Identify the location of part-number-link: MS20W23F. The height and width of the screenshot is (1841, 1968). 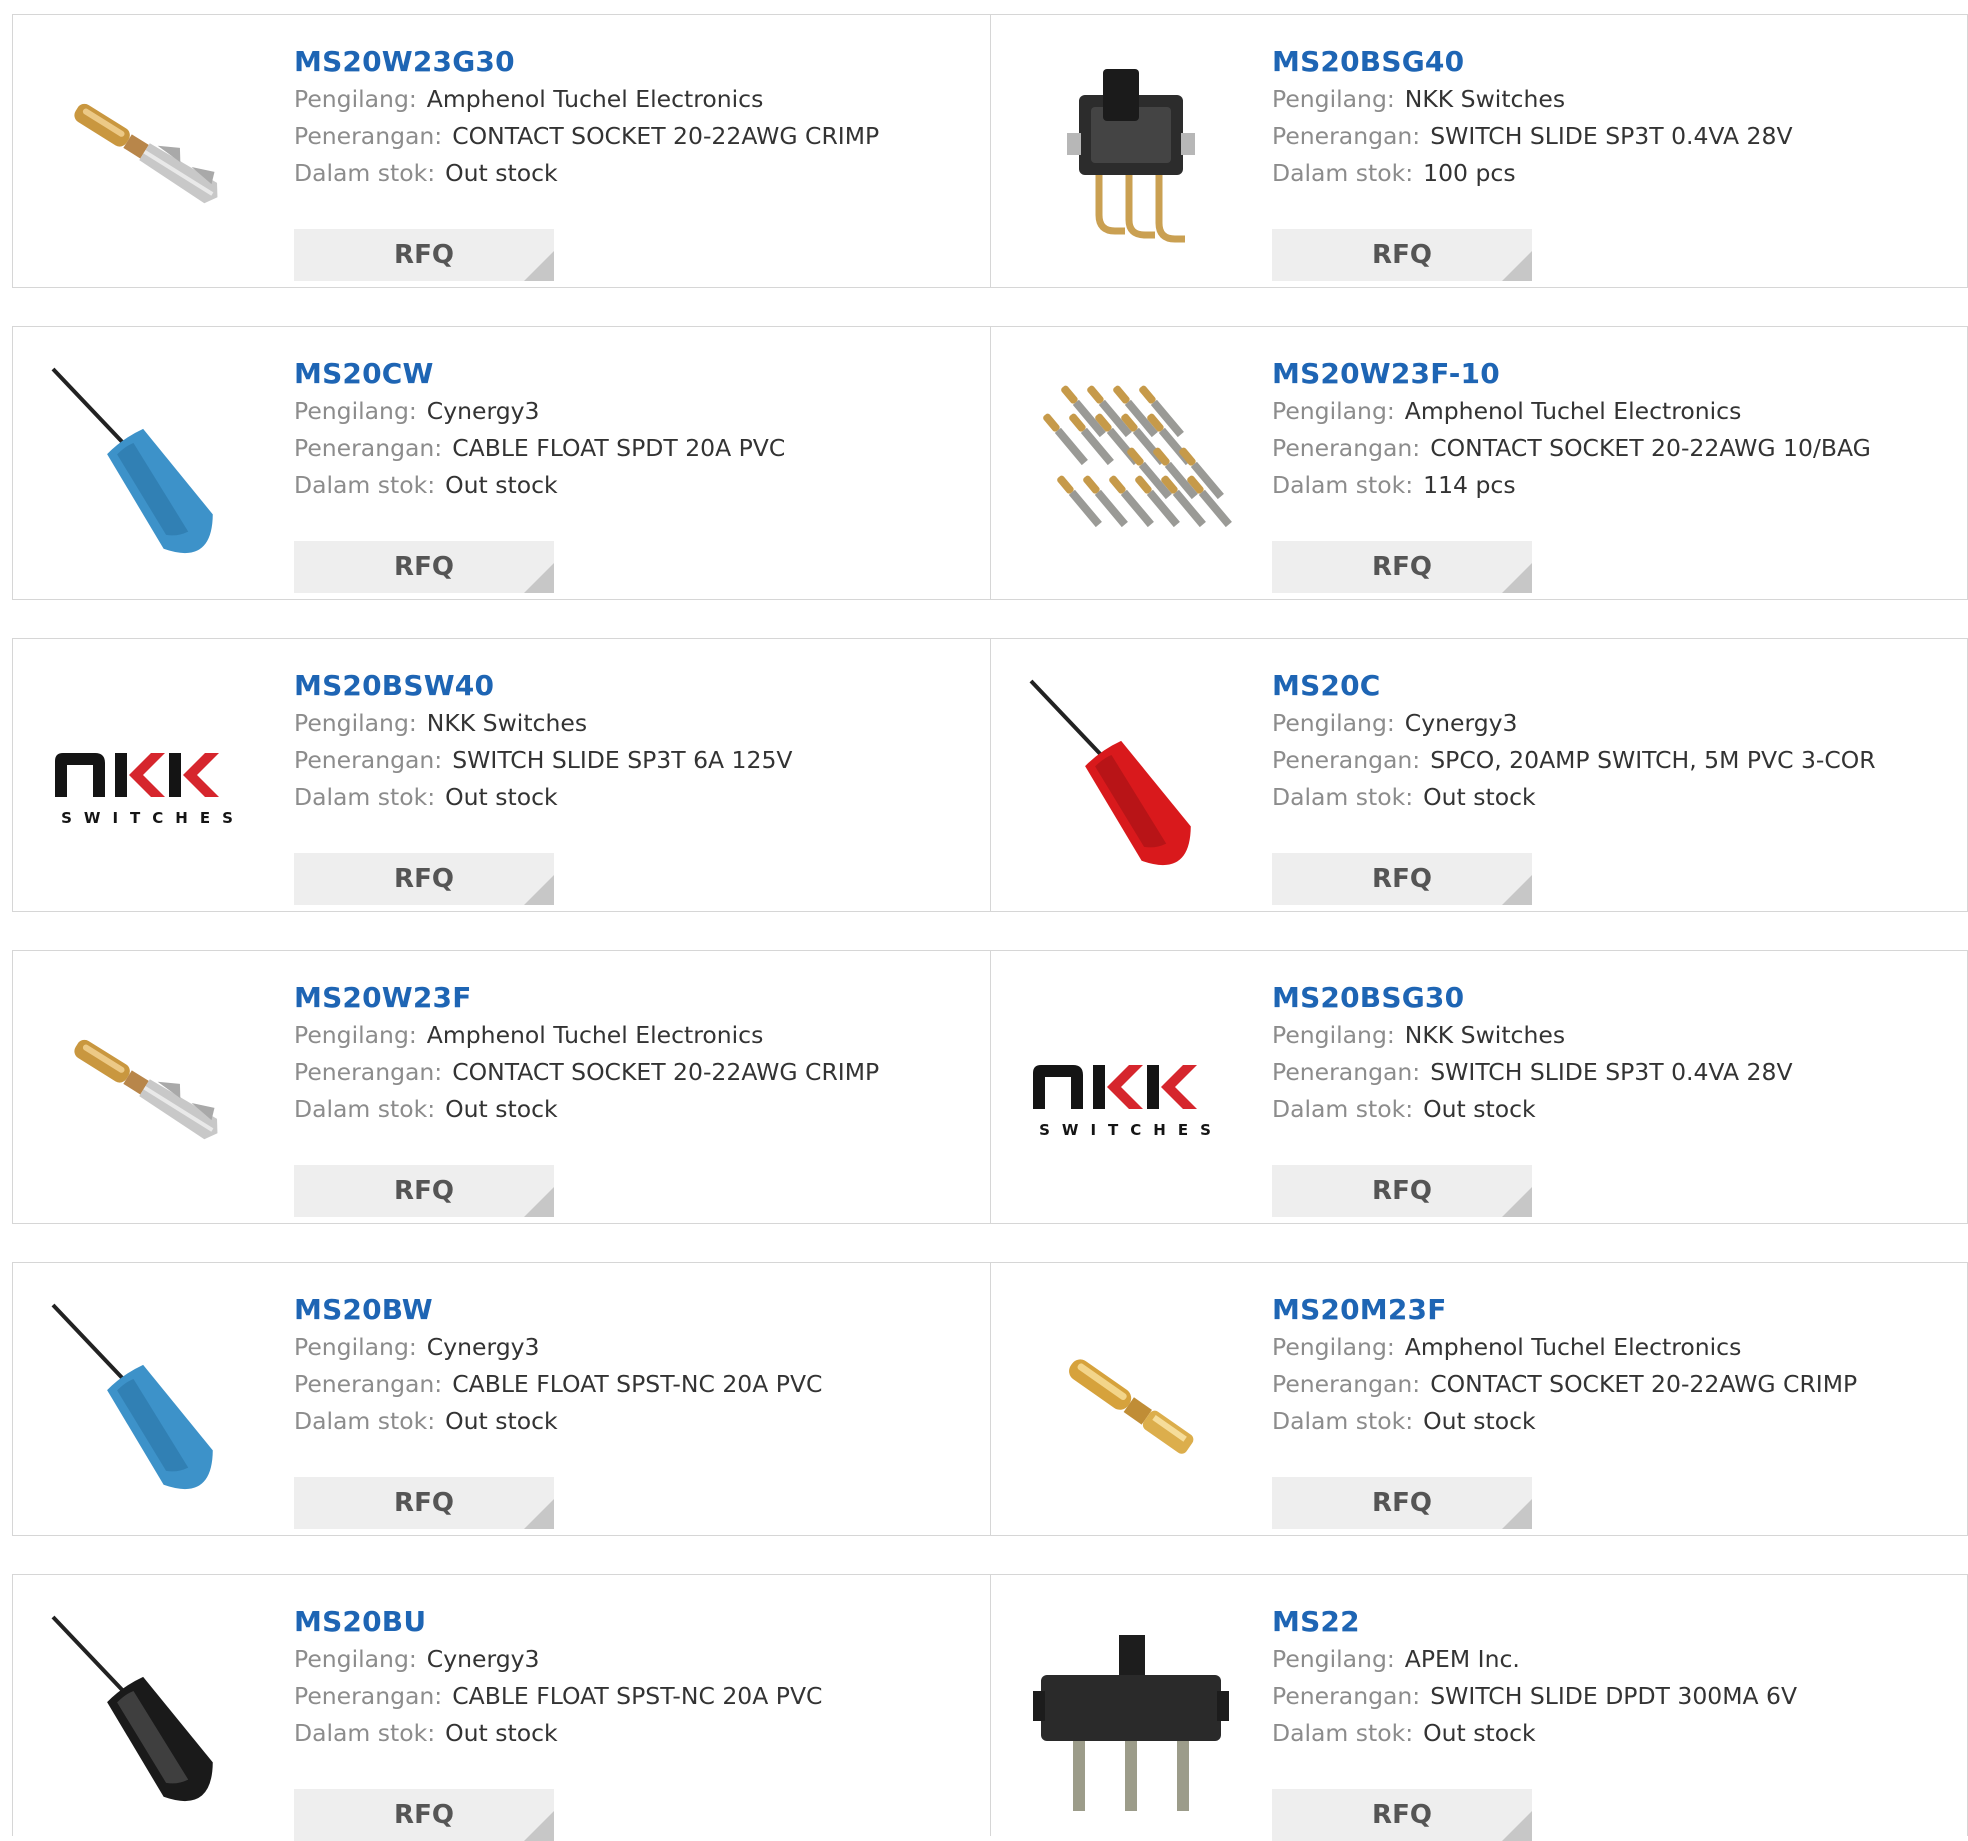
(637, 998).